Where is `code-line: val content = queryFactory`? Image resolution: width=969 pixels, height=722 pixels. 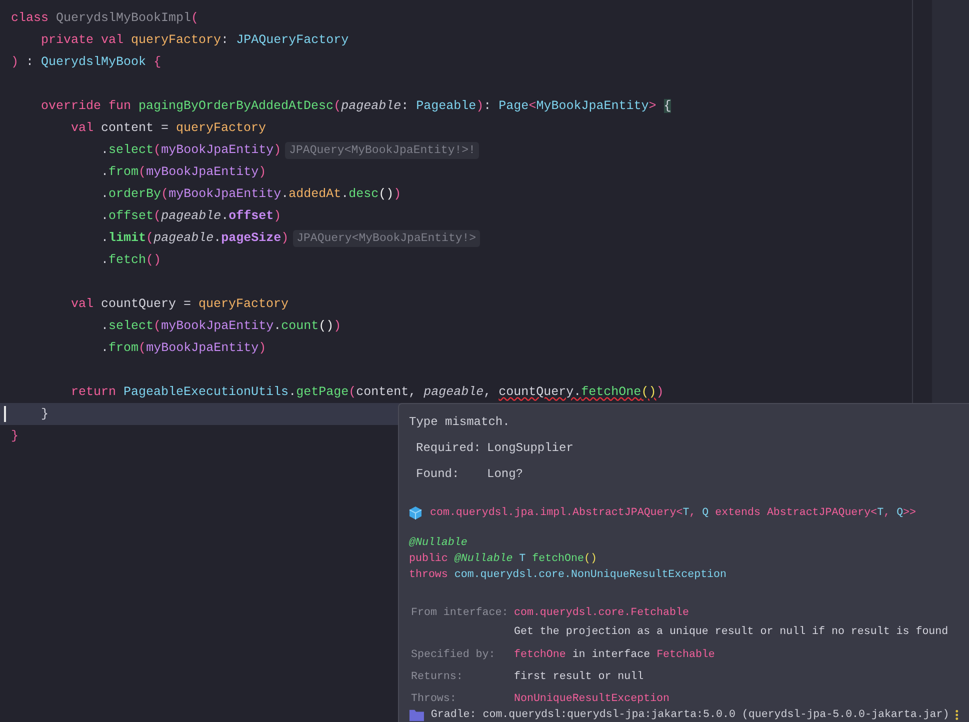
code-line: val content = queryFactory is located at coordinates (168, 128).